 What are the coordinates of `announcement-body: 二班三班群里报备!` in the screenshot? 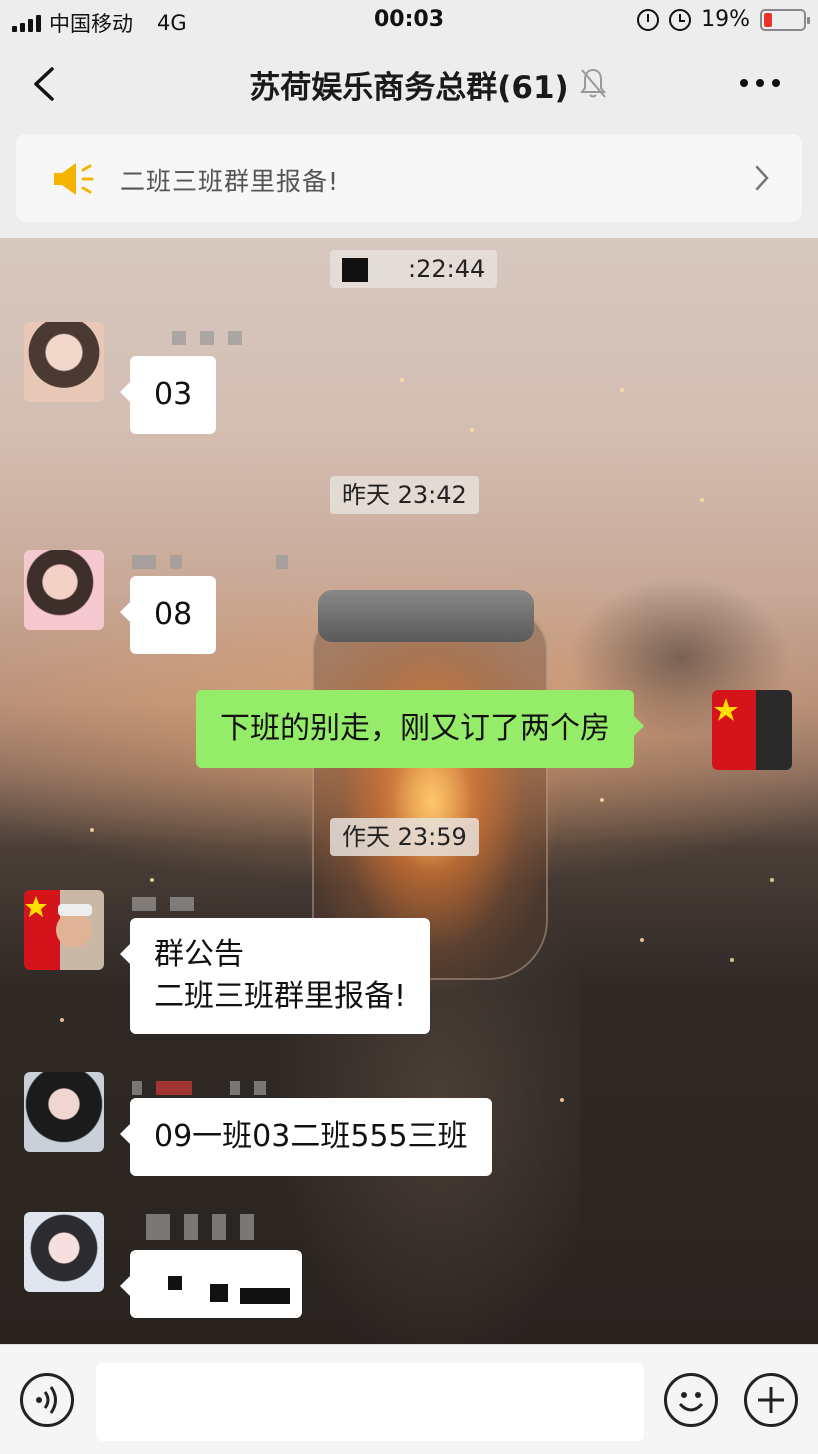 It's located at (280, 996).